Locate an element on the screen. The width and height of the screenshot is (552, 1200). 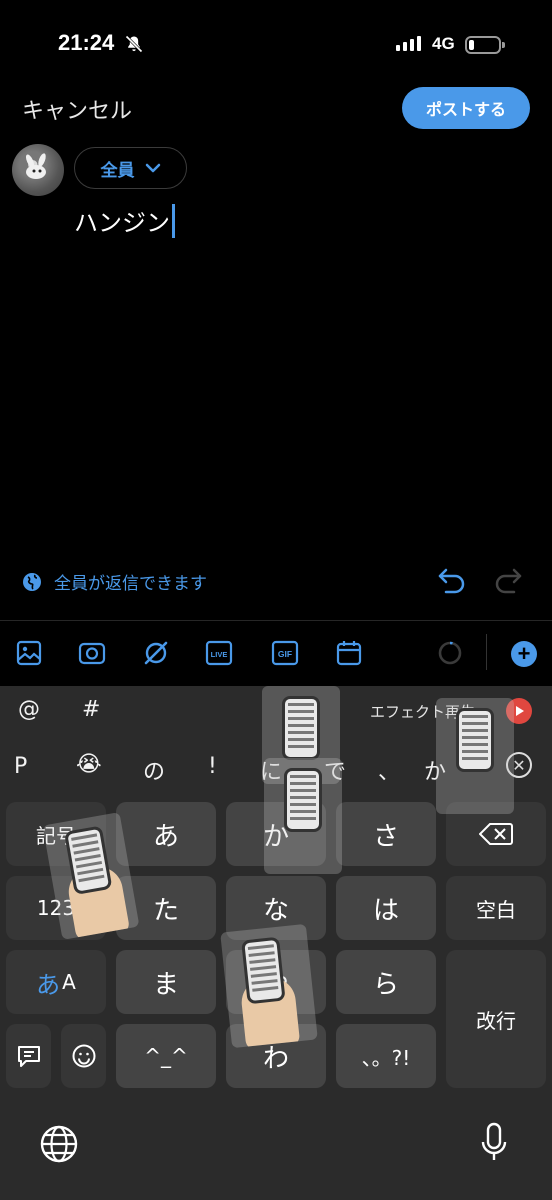
audience-label: 全員 is located at coordinates (117, 170).